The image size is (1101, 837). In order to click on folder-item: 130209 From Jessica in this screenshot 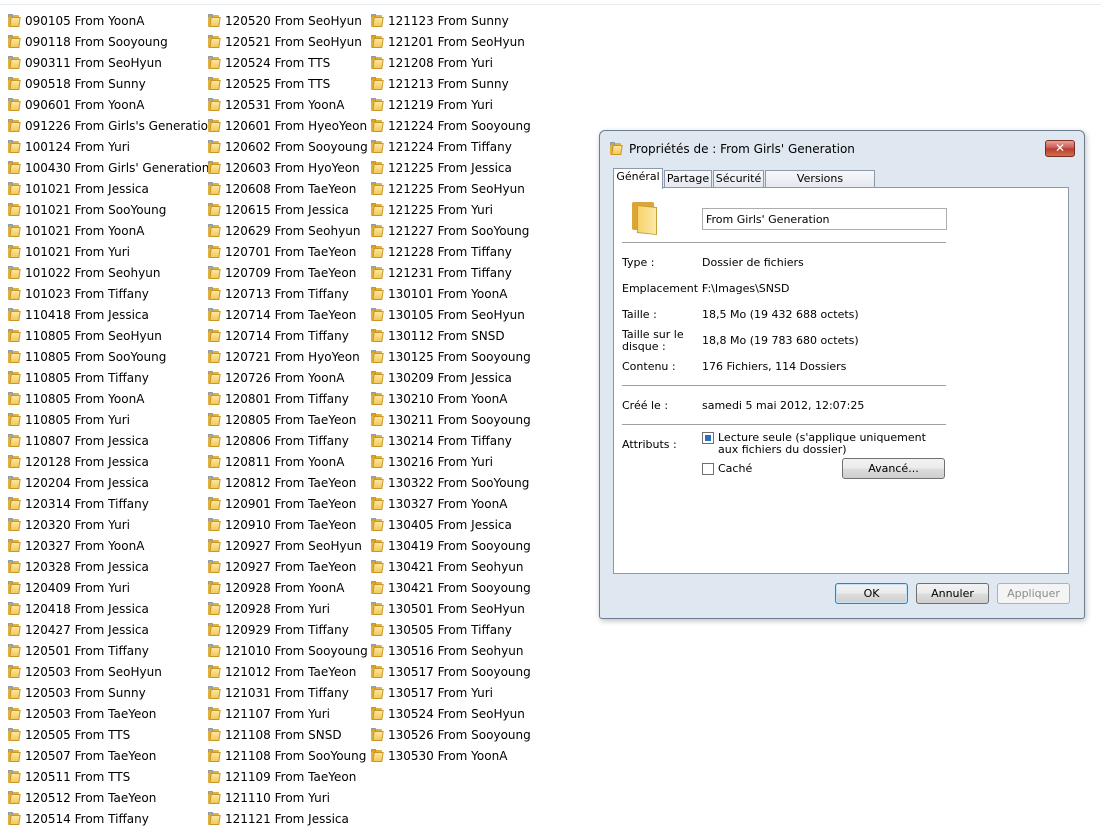, I will do `click(451, 377)`.